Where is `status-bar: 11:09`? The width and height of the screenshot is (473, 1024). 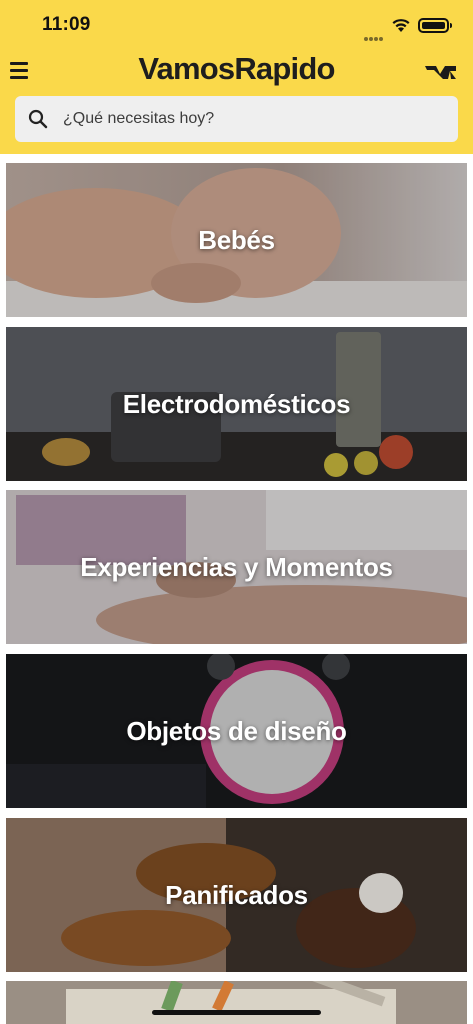 status-bar: 11:09 is located at coordinates (236, 25).